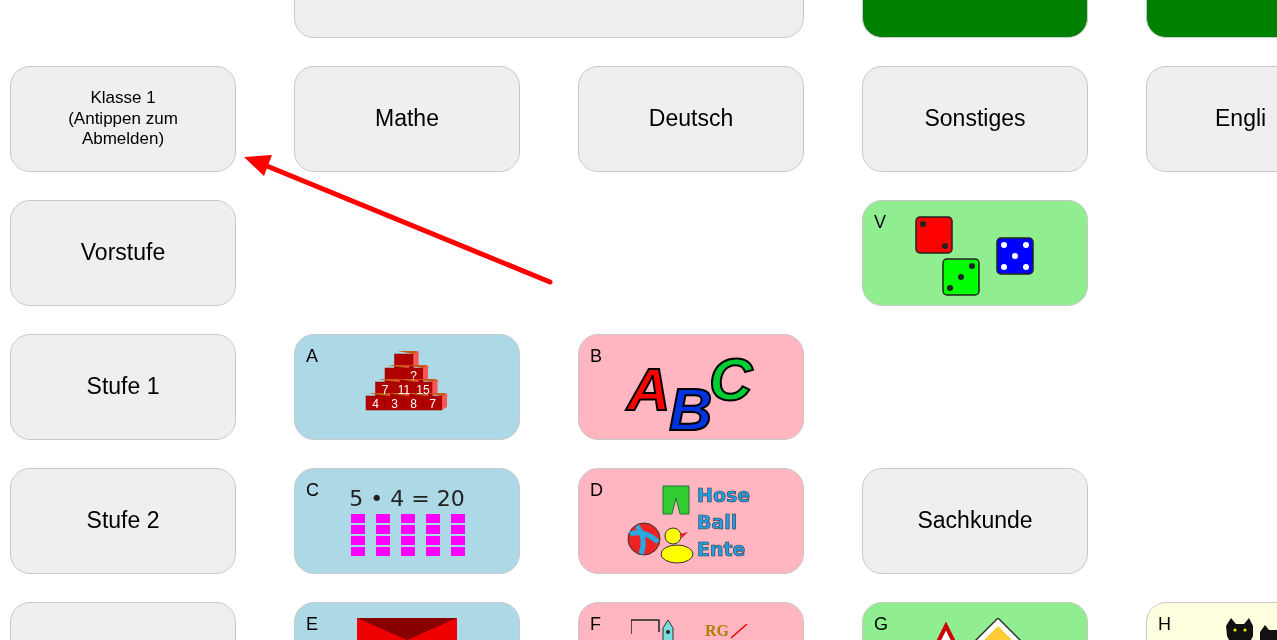 The width and height of the screenshot is (1277, 640). What do you see at coordinates (312, 490) in the screenshot?
I see `tile-letter: C` at bounding box center [312, 490].